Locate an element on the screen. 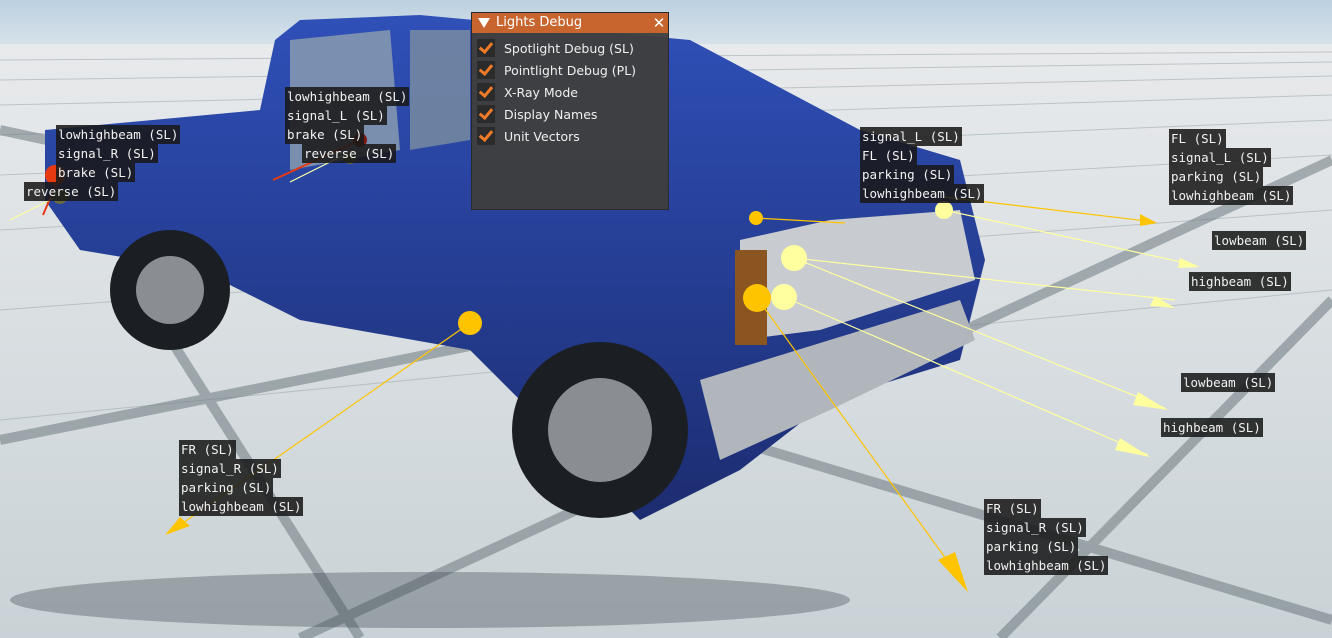 The height and width of the screenshot is (638, 1332). option-unit-vectors: Unit Vectors is located at coordinates (570, 136).